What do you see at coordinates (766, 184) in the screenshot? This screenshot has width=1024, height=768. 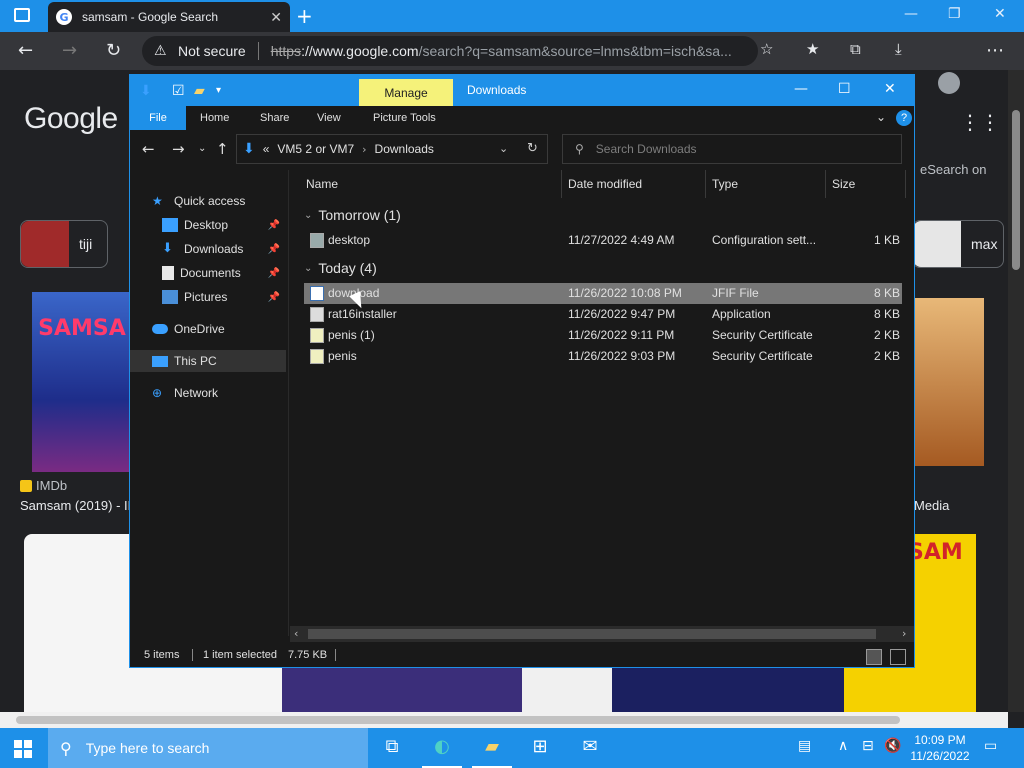 I see `column-header-type: Type` at bounding box center [766, 184].